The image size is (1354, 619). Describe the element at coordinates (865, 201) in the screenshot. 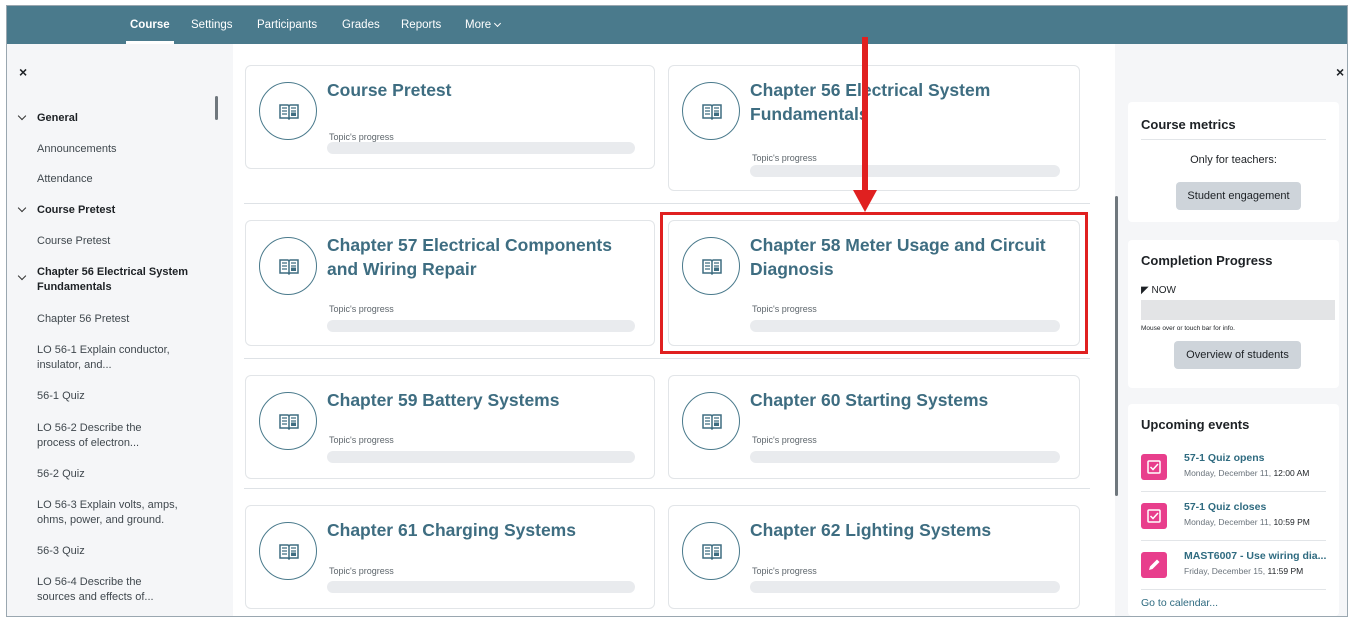

I see `arrow-head-icon` at that location.